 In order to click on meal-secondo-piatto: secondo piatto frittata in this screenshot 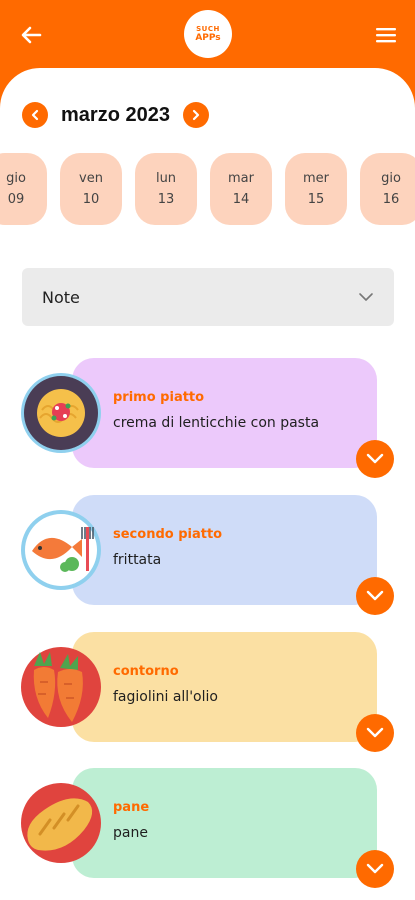, I will do `click(207, 555)`.